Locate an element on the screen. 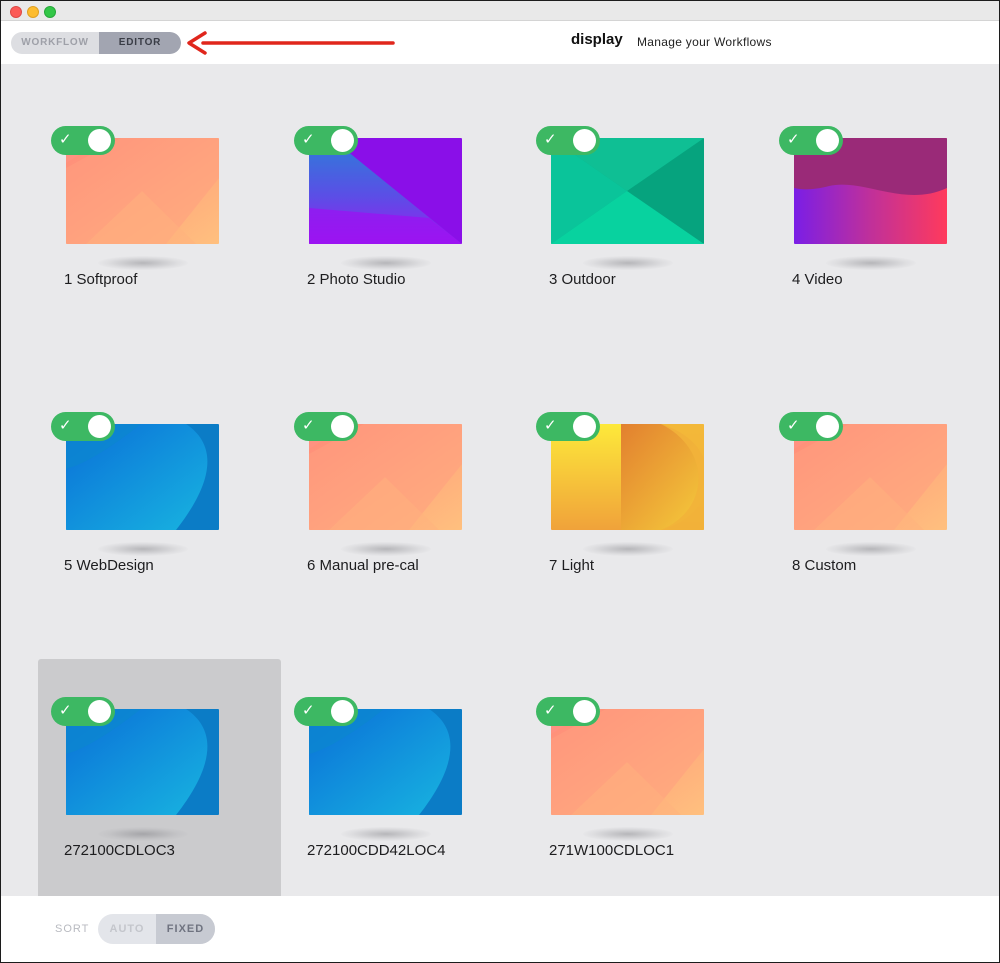 This screenshot has width=1000, height=963. window-titlebar is located at coordinates (500, 11).